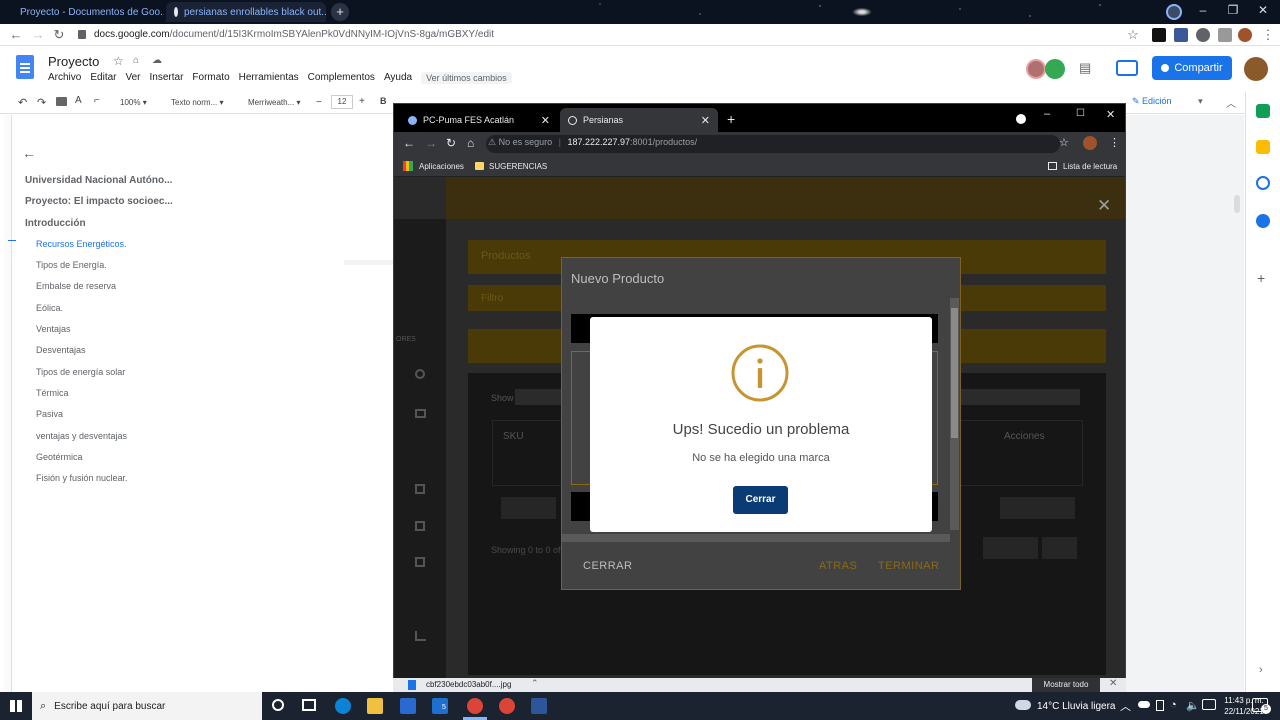 The image size is (1280, 720). Describe the element at coordinates (105, 436) in the screenshot. I see `outline-item: ventajas y desventajas` at that location.